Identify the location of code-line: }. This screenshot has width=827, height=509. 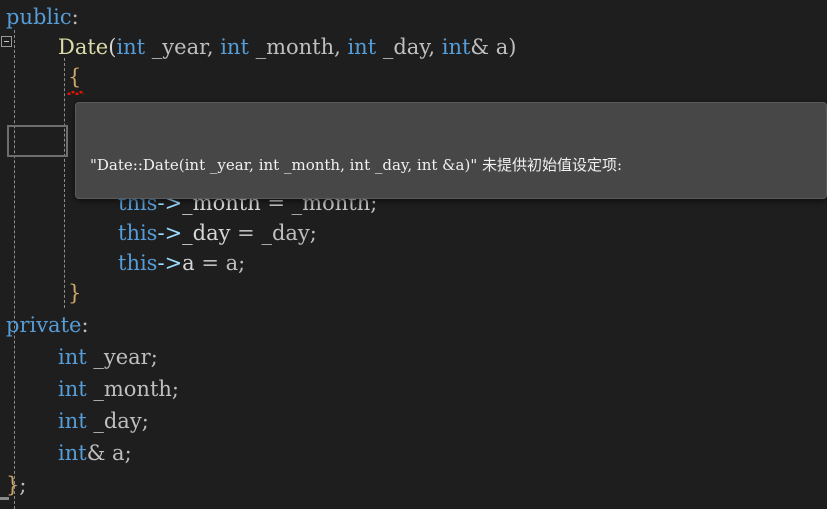
(413, 293).